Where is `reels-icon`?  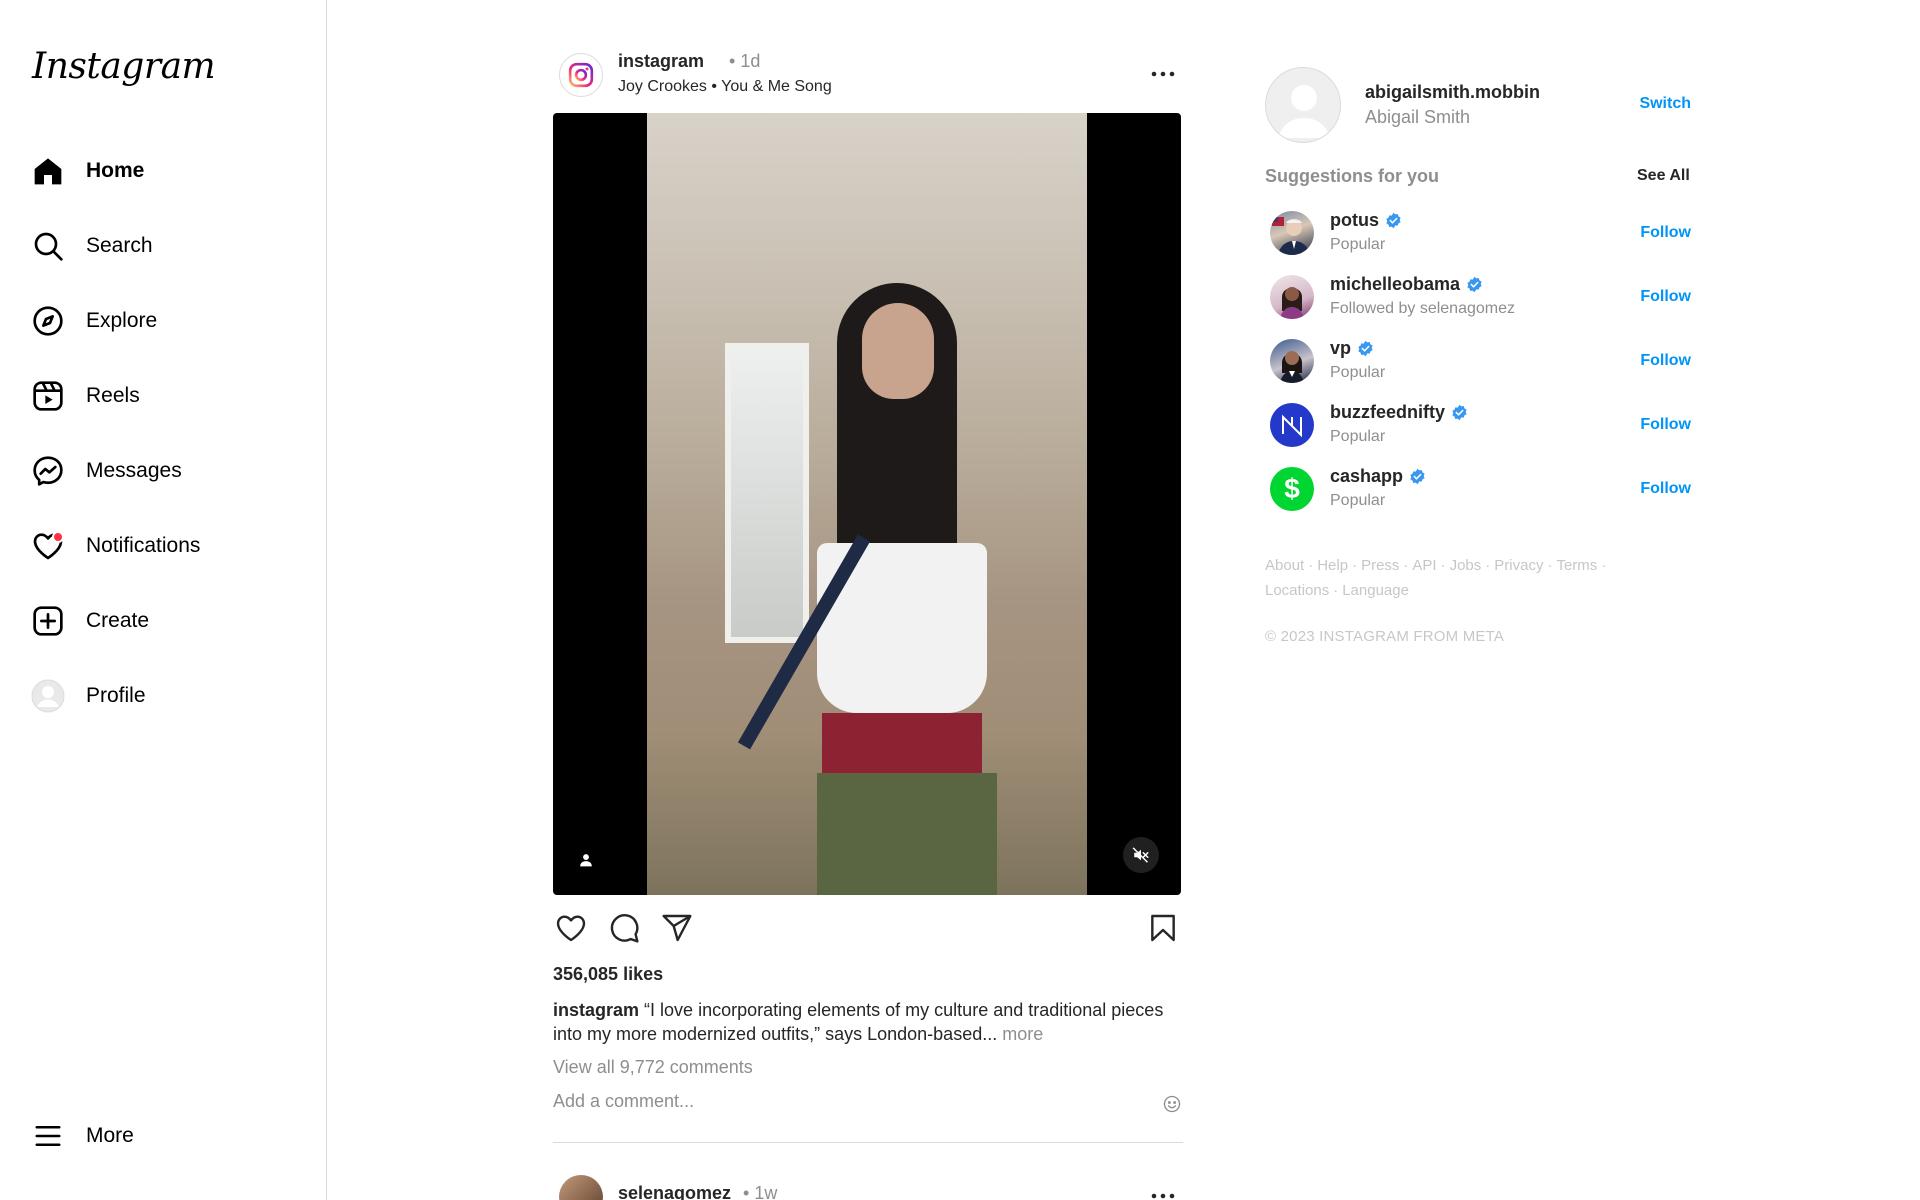 reels-icon is located at coordinates (48, 396).